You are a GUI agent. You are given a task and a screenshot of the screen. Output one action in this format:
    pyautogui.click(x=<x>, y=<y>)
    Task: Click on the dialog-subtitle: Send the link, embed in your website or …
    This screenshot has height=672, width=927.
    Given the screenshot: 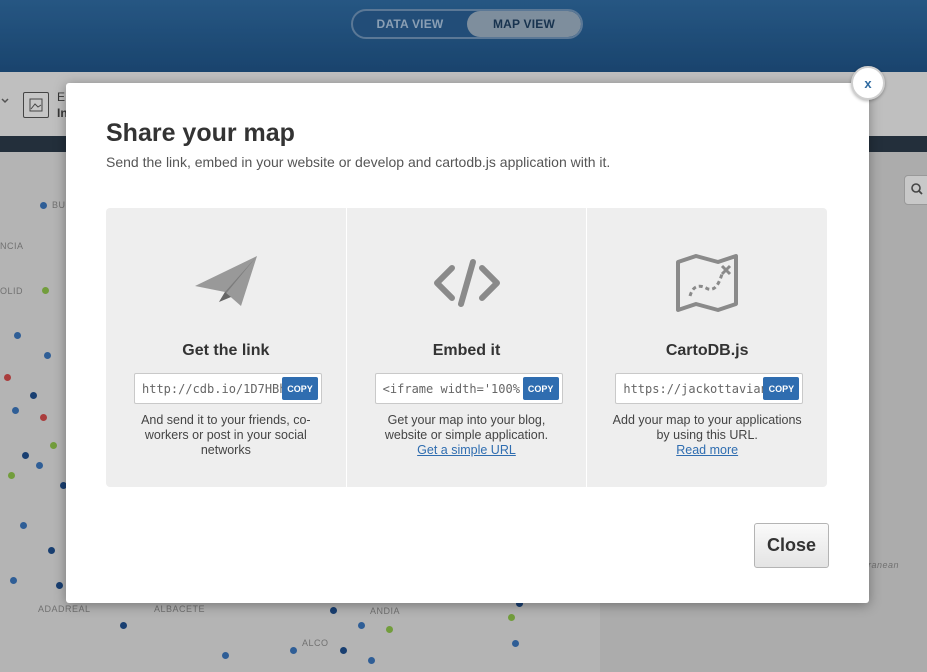 What is the action you would take?
    pyautogui.click(x=358, y=162)
    